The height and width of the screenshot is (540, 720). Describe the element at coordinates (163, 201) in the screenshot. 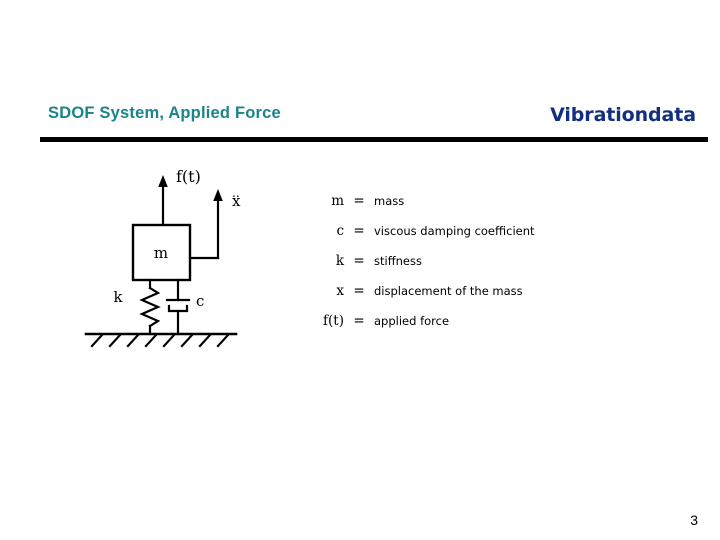

I see `force-arrow` at that location.